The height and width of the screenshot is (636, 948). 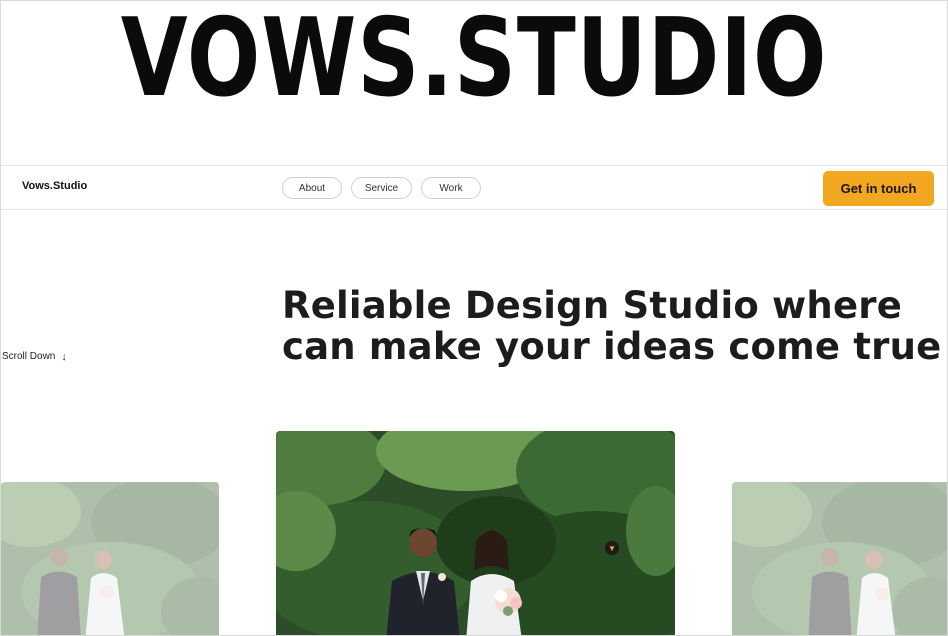 What do you see at coordinates (451, 188) in the screenshot?
I see `nav-link-work: Work` at bounding box center [451, 188].